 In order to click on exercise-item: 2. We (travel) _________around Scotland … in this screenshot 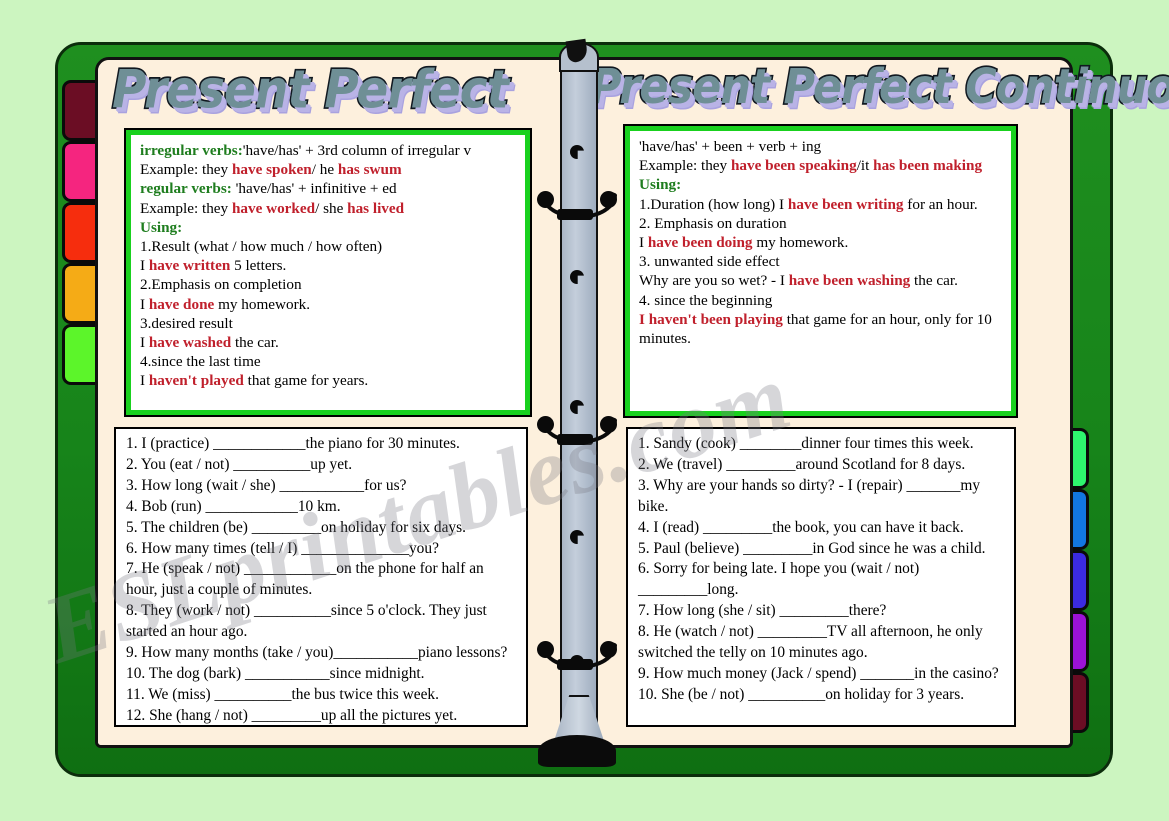, I will do `click(802, 464)`.